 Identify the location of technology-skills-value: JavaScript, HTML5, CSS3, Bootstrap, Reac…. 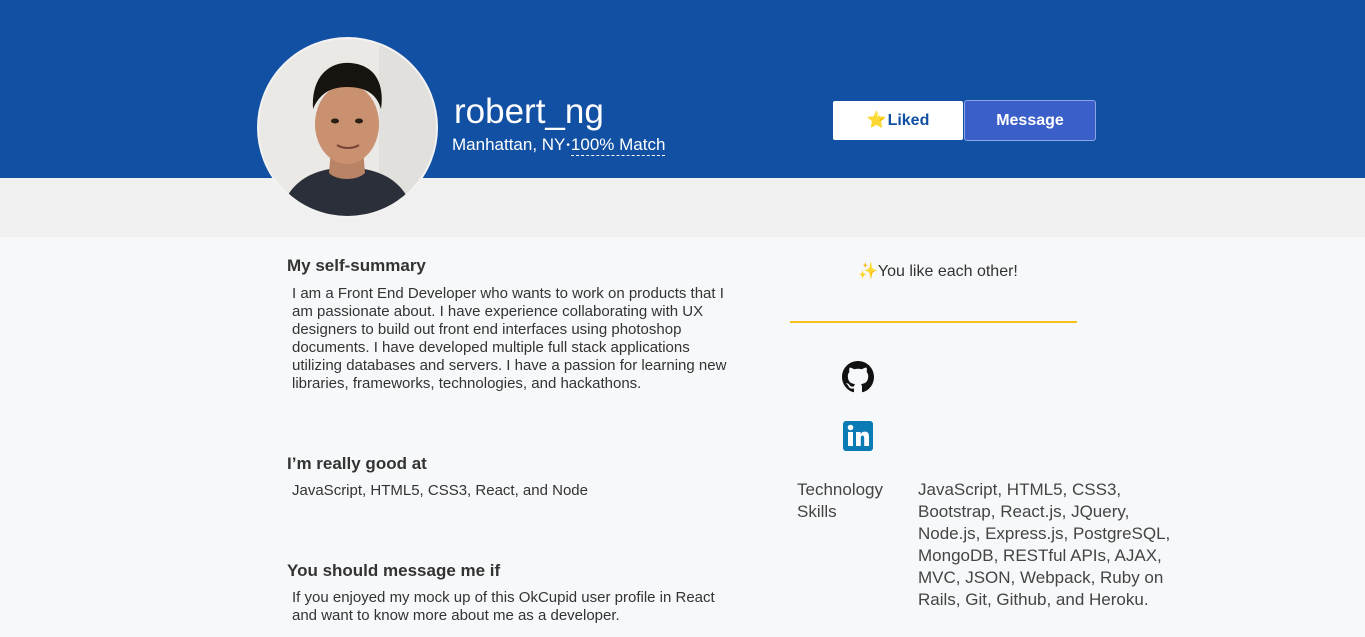
(1044, 544).